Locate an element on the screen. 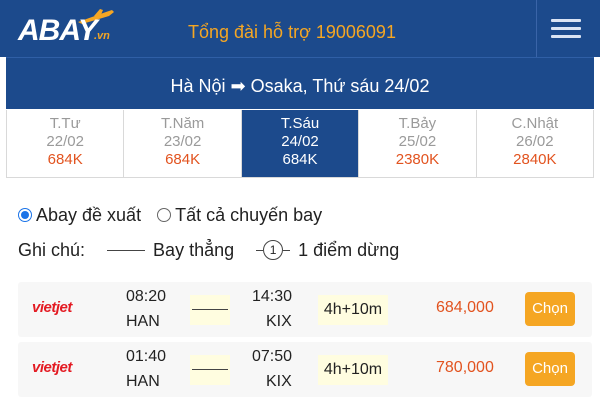 The height and width of the screenshot is (397, 600). date-tab: C.Nhật 26/02 2840K is located at coordinates (535, 143).